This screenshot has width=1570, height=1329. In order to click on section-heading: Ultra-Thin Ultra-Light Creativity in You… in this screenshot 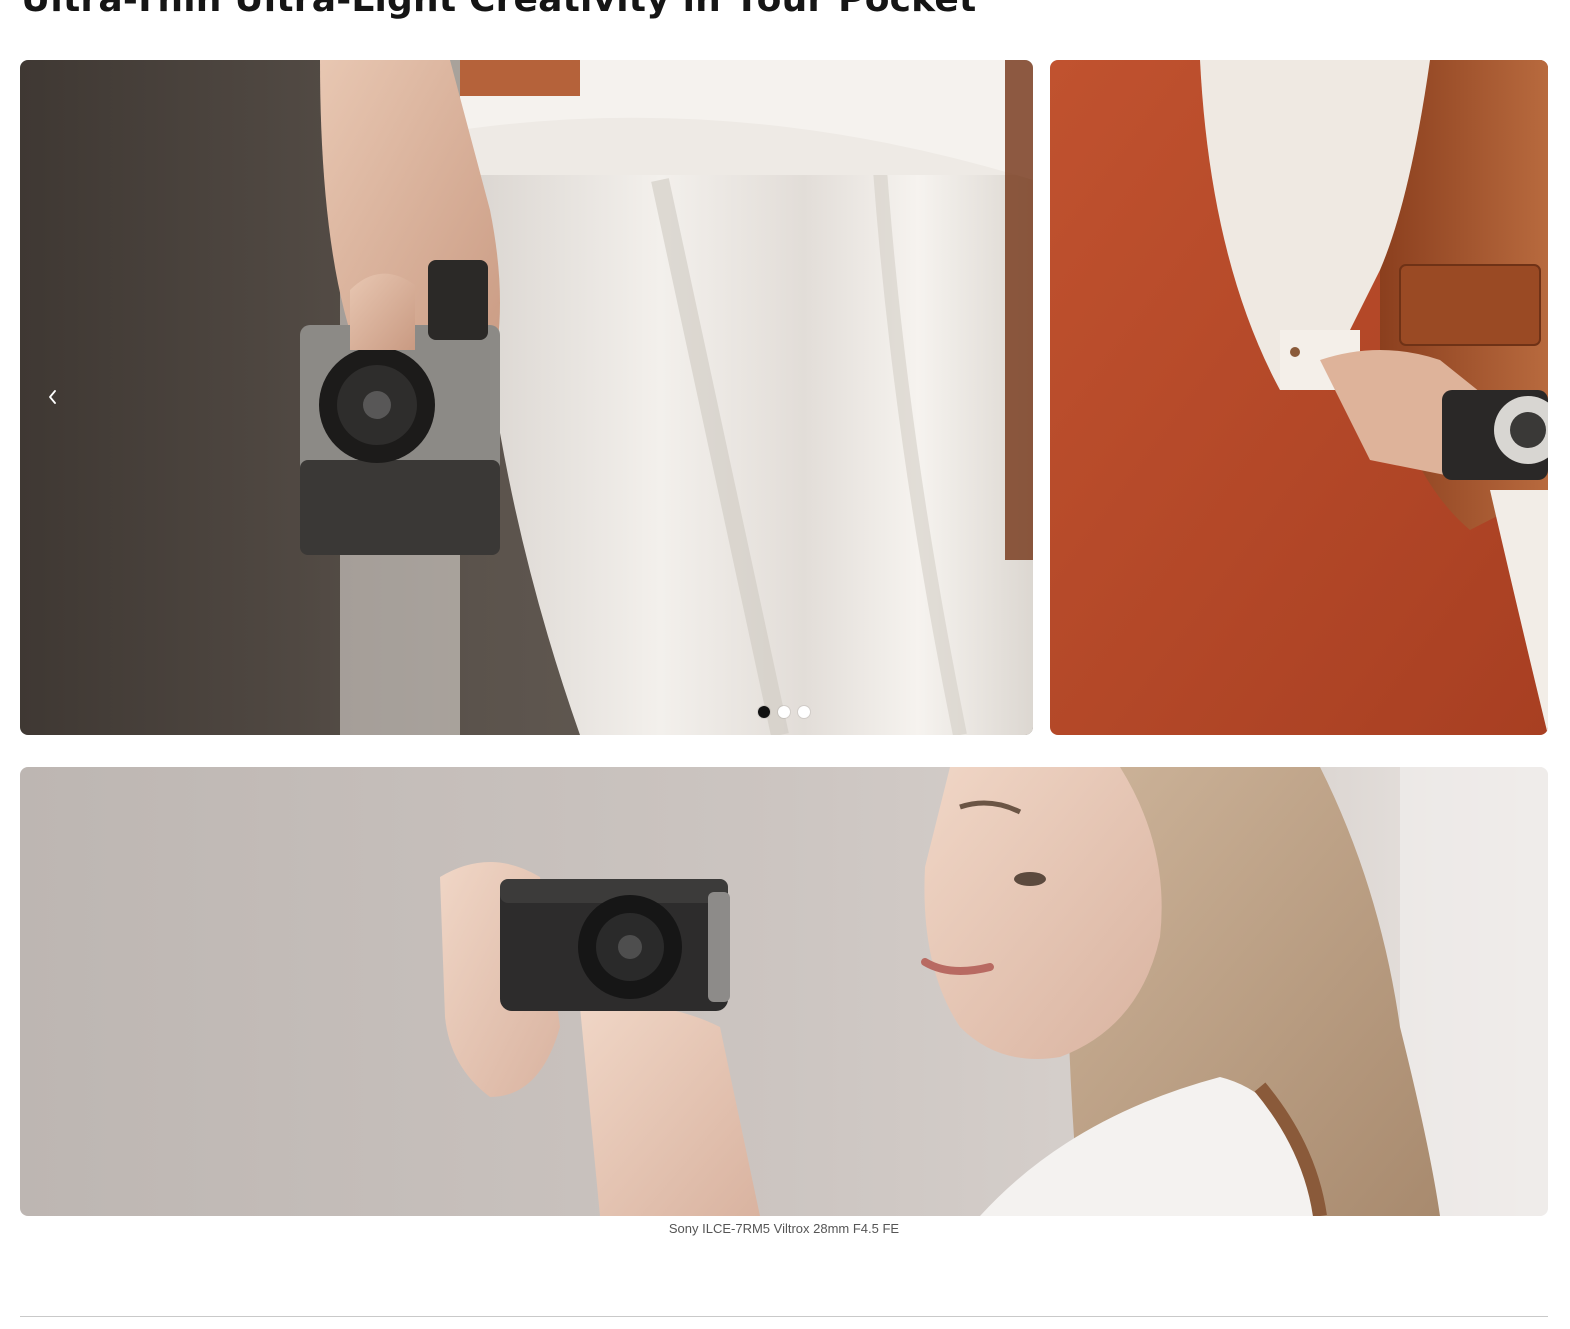, I will do `click(498, 11)`.